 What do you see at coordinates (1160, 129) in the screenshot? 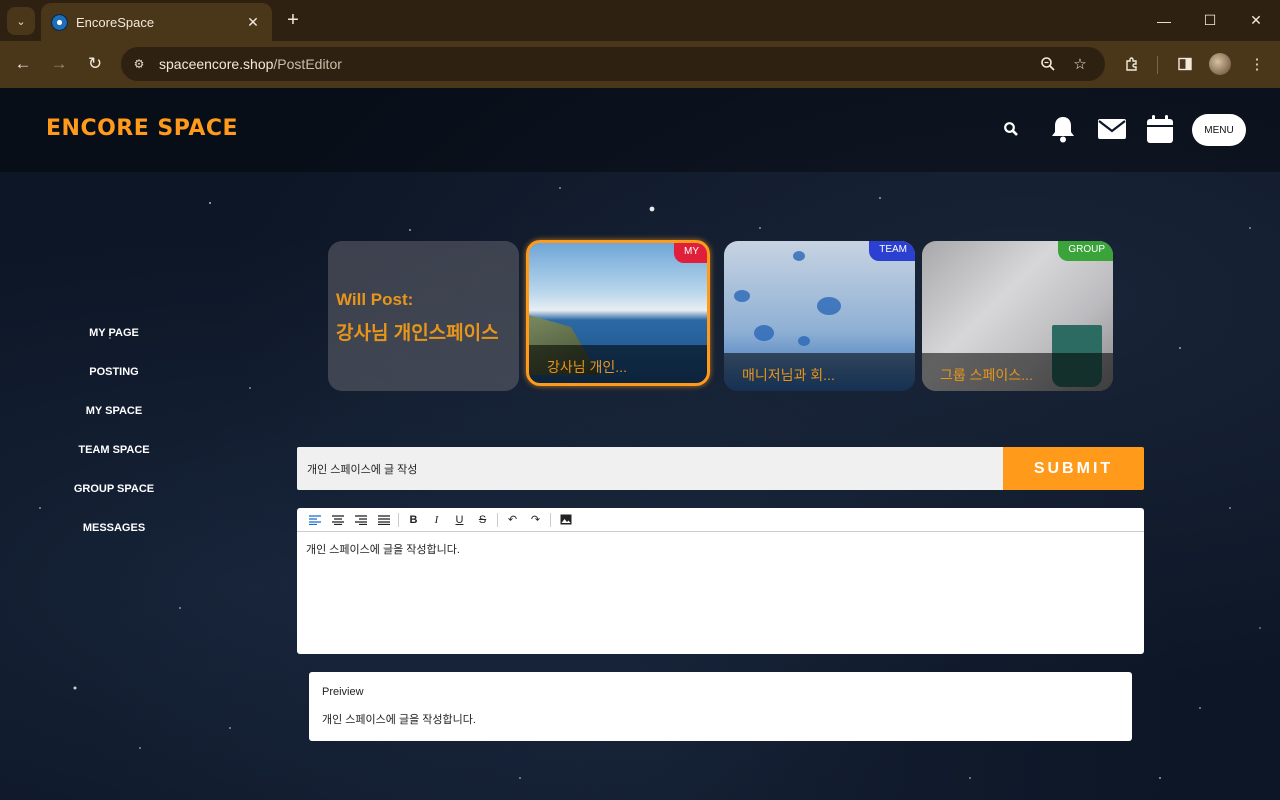
I see `calendar-icon` at bounding box center [1160, 129].